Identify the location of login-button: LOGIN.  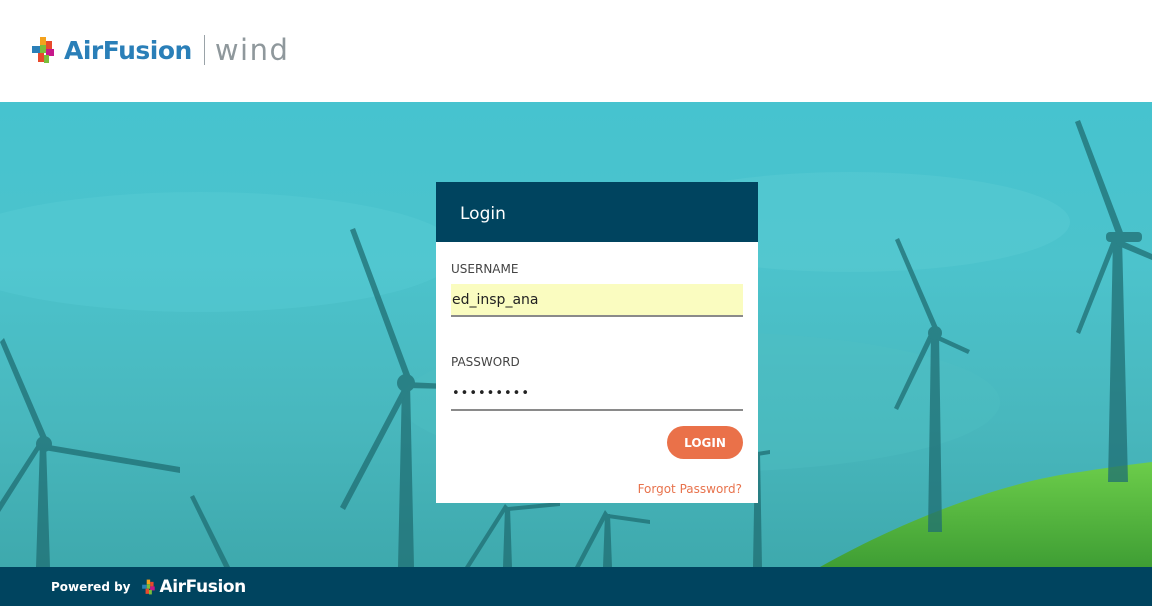
(705, 442).